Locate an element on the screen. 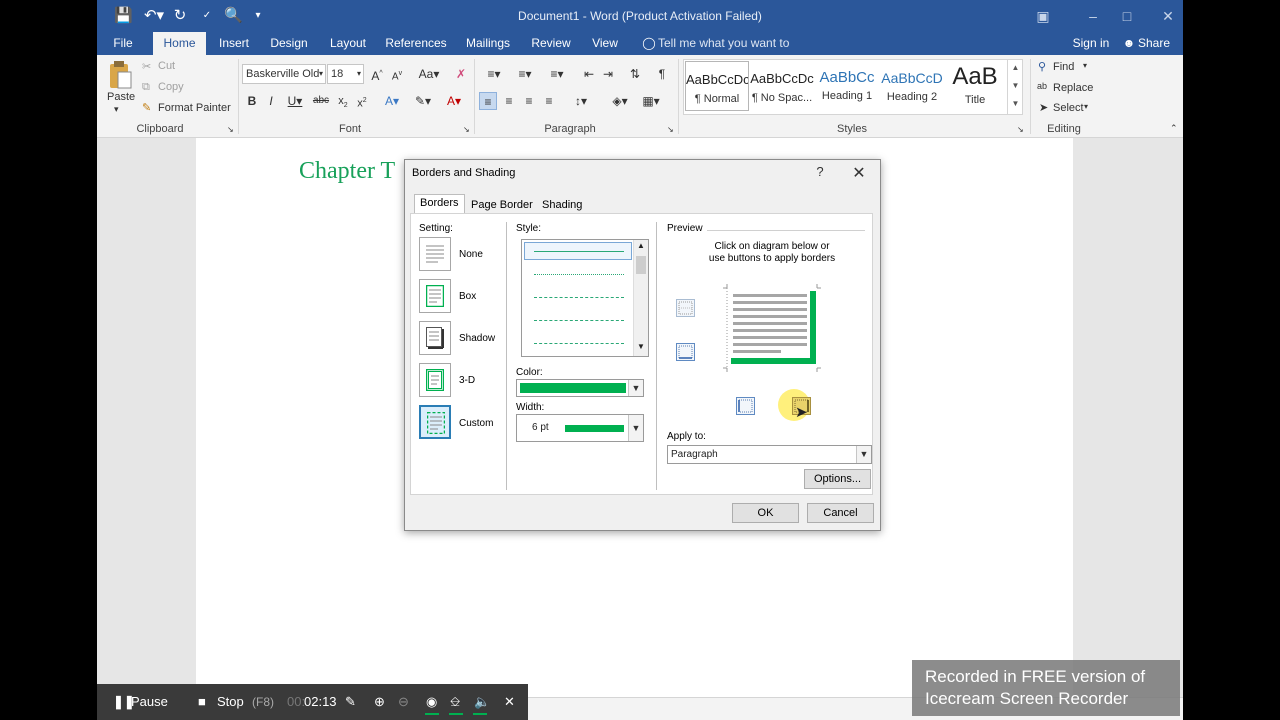  style-list: ▲ ▼ is located at coordinates (585, 298).